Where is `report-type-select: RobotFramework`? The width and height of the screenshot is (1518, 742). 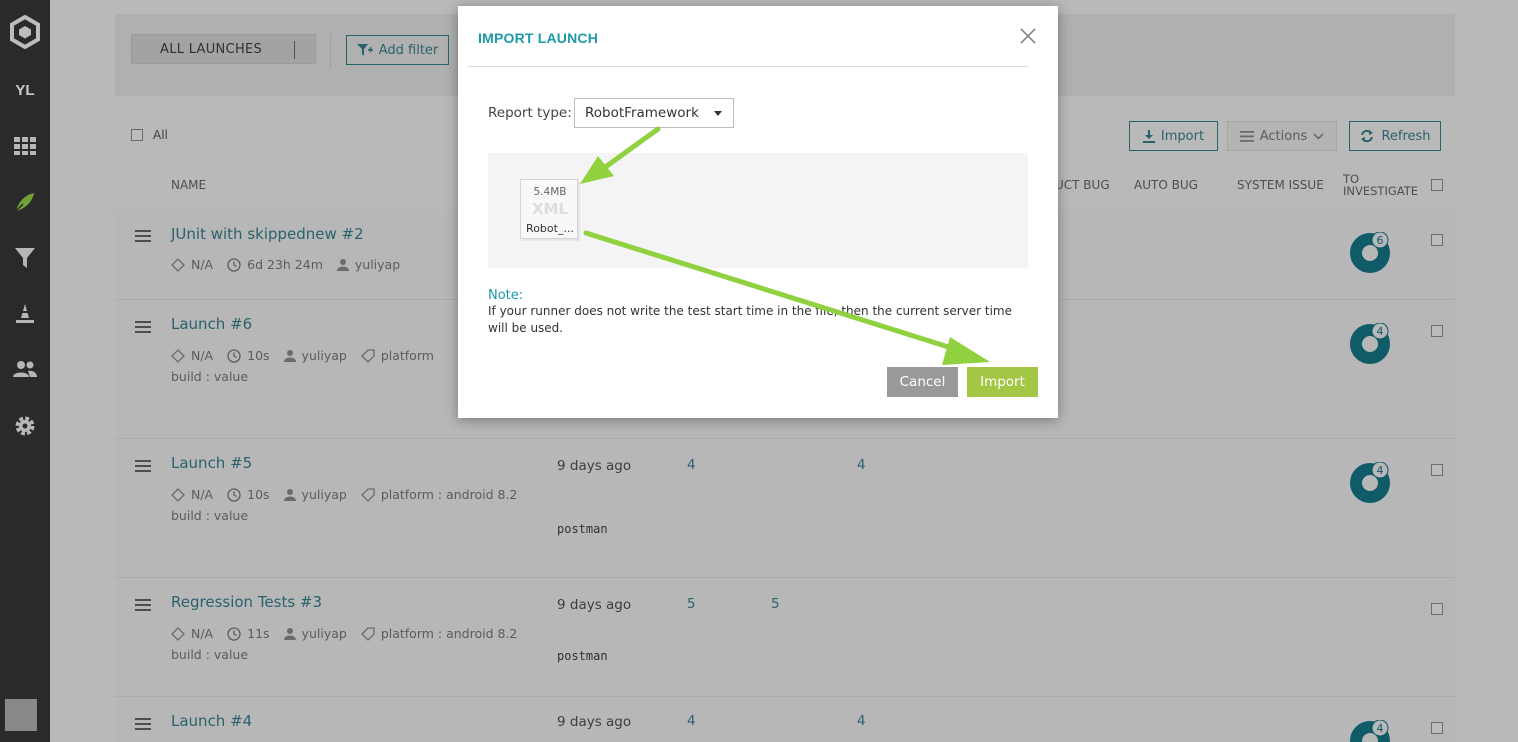
report-type-select: RobotFramework is located at coordinates (654, 113).